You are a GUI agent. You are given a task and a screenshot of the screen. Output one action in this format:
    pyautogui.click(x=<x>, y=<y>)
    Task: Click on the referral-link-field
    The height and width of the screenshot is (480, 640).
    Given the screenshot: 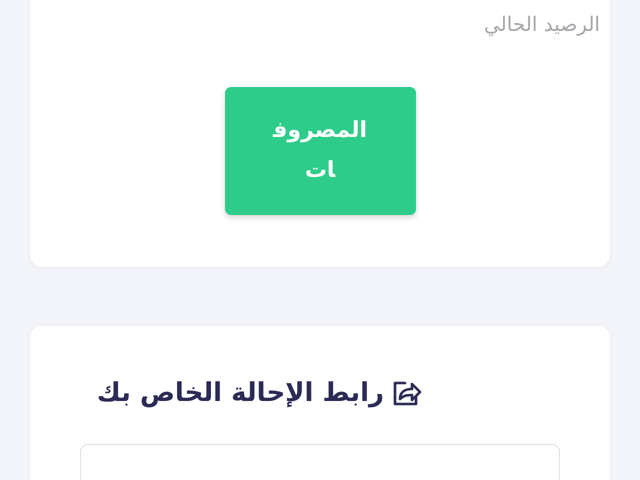 What is the action you would take?
    pyautogui.click(x=320, y=462)
    